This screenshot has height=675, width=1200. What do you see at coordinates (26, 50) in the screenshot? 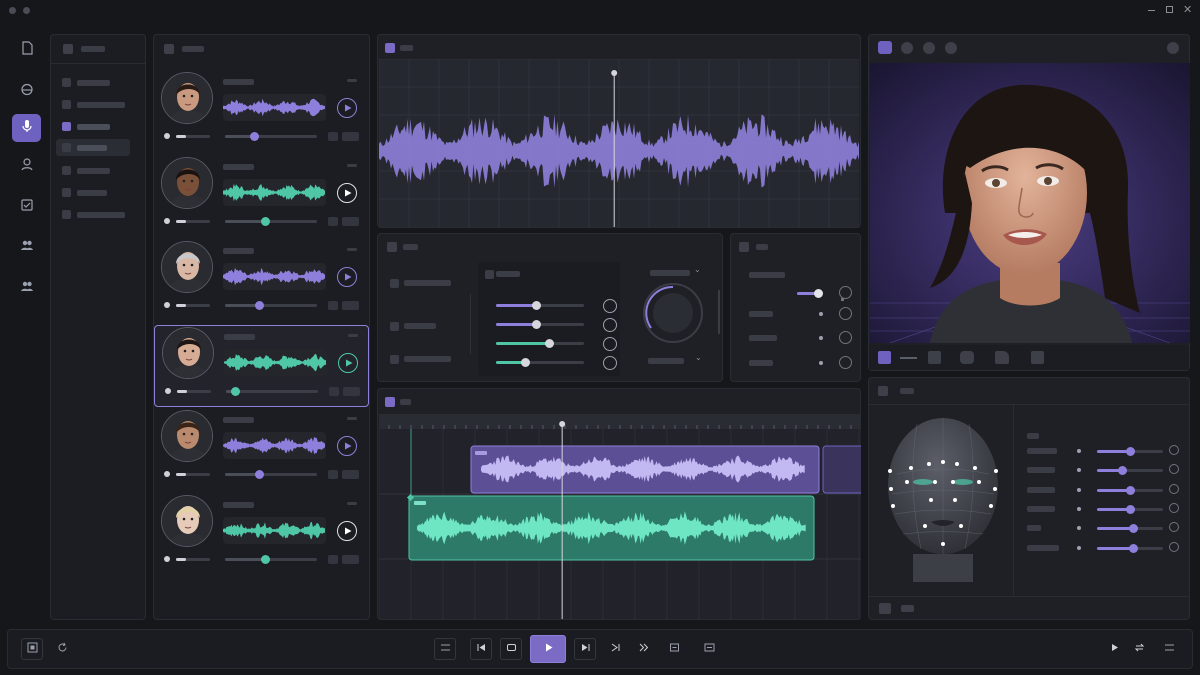
I see `nav-document` at bounding box center [26, 50].